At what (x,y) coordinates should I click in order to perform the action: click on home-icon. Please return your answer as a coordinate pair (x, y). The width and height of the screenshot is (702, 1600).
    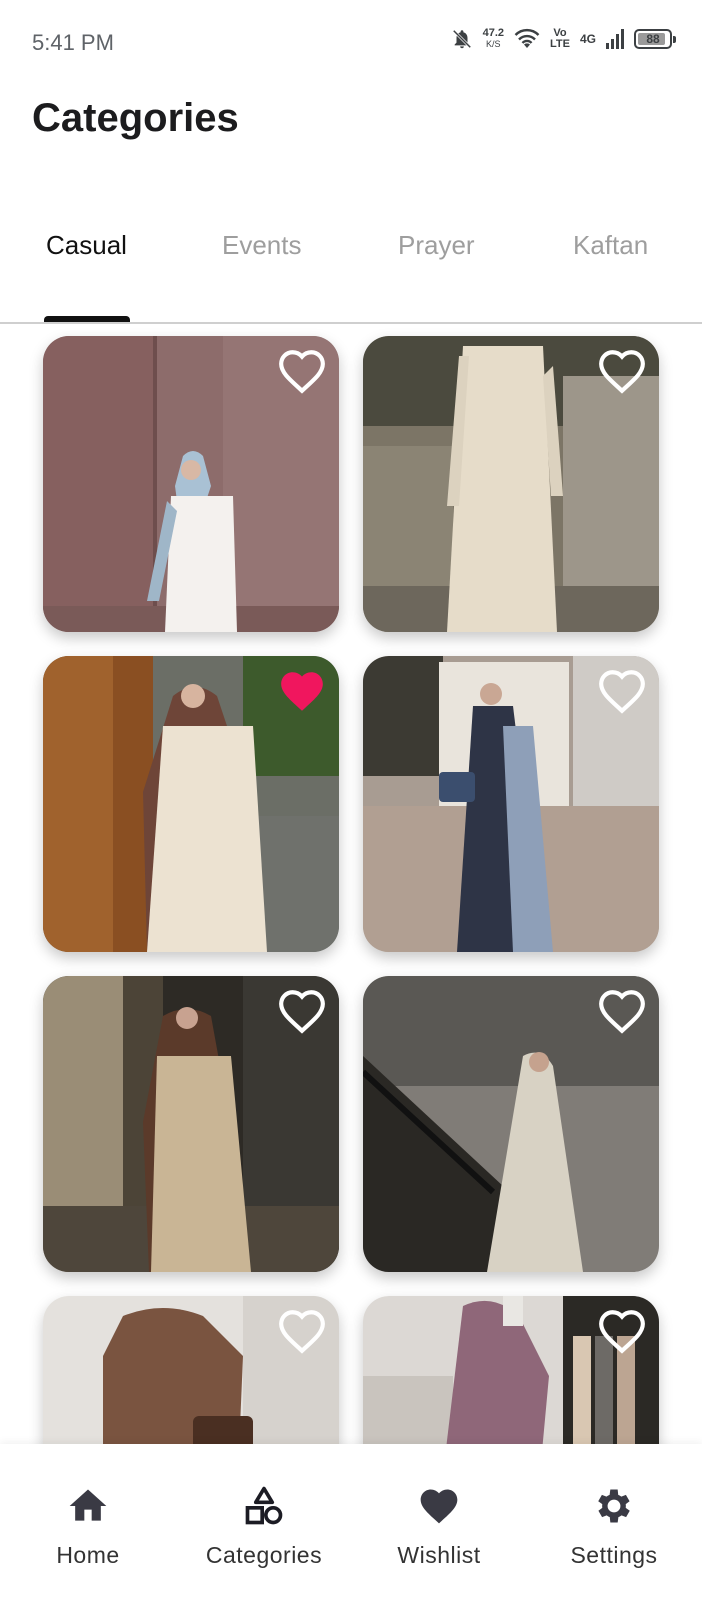
    Looking at the image, I should click on (88, 1505).